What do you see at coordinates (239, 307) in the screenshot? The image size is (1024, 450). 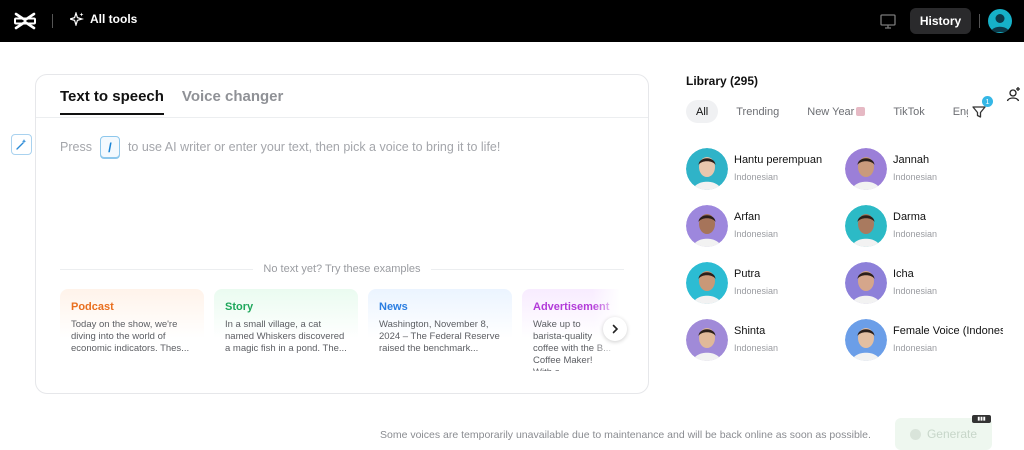 I see `example-title: Story` at bounding box center [239, 307].